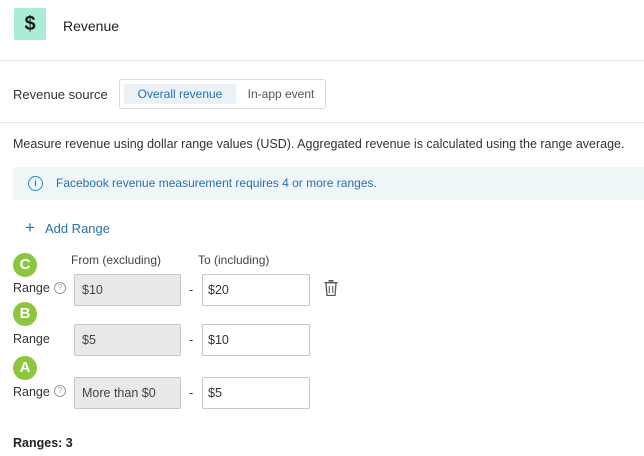 The image size is (644, 456). What do you see at coordinates (43, 443) in the screenshot?
I see `ranges-count: Ranges: 3` at bounding box center [43, 443].